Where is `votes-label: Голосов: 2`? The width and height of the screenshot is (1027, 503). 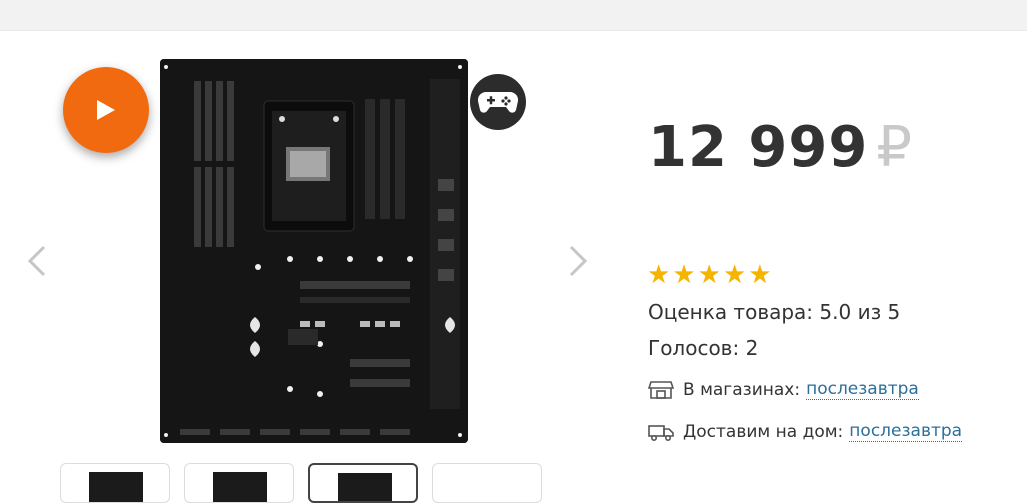
votes-label: Голосов: 2 is located at coordinates (703, 348).